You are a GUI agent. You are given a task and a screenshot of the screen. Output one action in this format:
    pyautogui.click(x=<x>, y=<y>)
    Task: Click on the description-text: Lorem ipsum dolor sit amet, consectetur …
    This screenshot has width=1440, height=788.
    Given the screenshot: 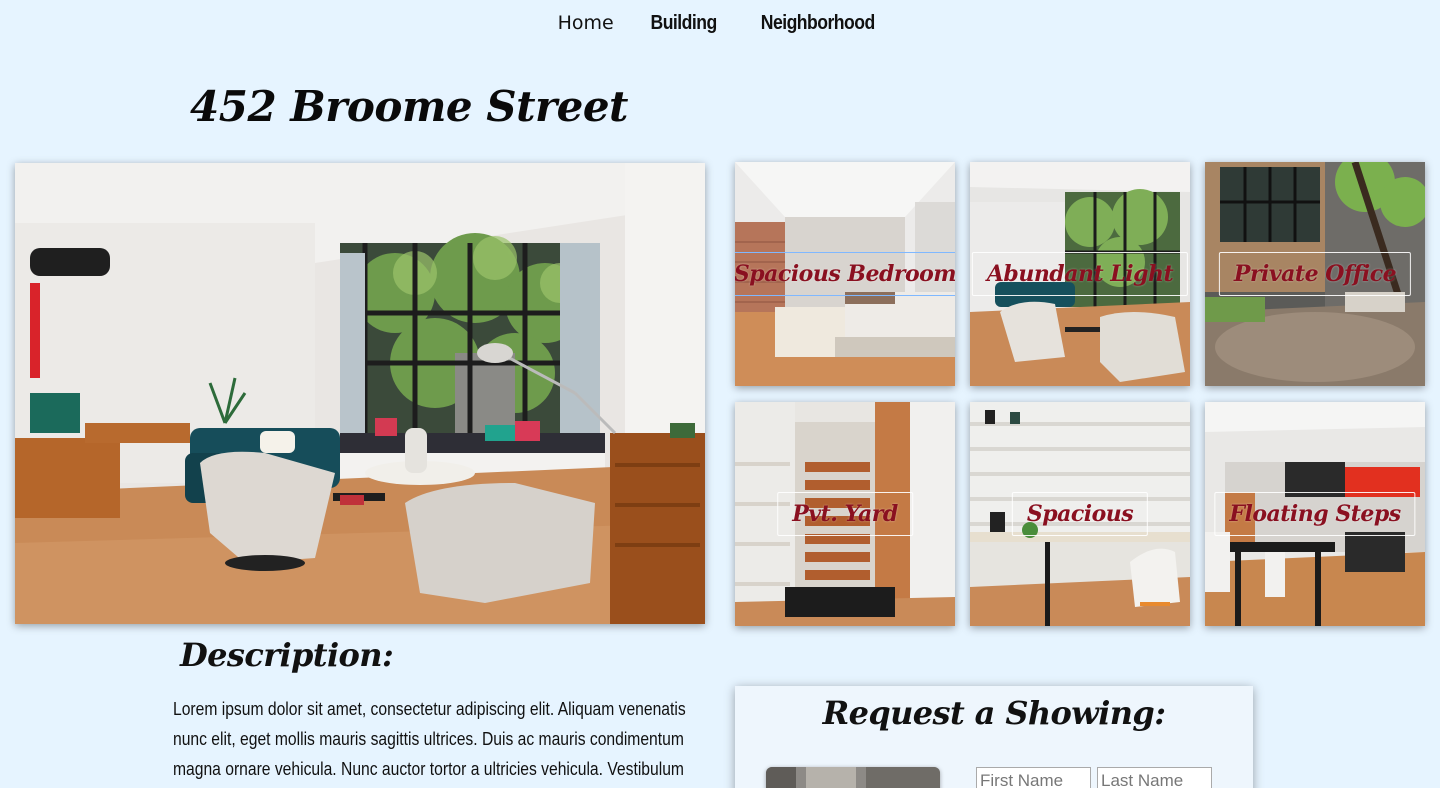 What is the action you would take?
    pyautogui.click(x=429, y=739)
    